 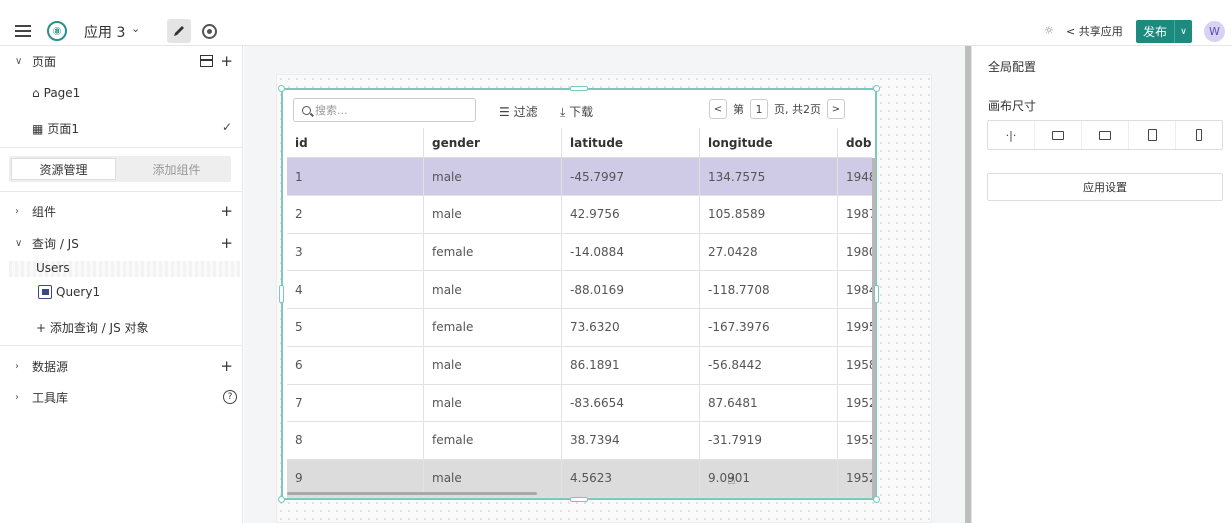 What do you see at coordinates (518, 111) in the screenshot?
I see `filter-button: ☰ 过滤` at bounding box center [518, 111].